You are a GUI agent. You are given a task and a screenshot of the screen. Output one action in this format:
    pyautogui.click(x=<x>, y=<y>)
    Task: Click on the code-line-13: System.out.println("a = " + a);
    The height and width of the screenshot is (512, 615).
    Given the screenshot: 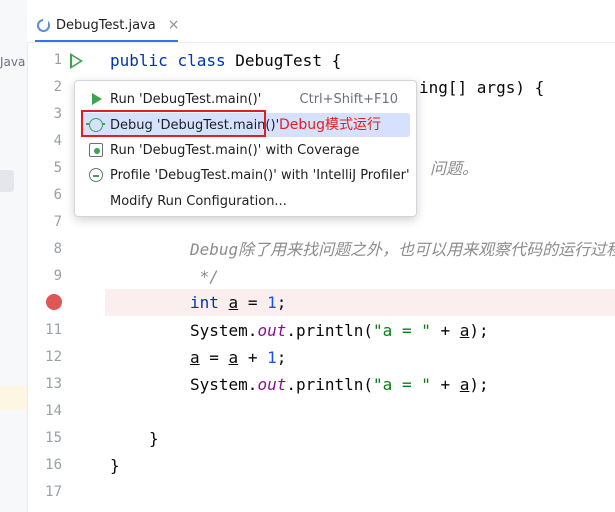 What is the action you would take?
    pyautogui.click(x=339, y=384)
    